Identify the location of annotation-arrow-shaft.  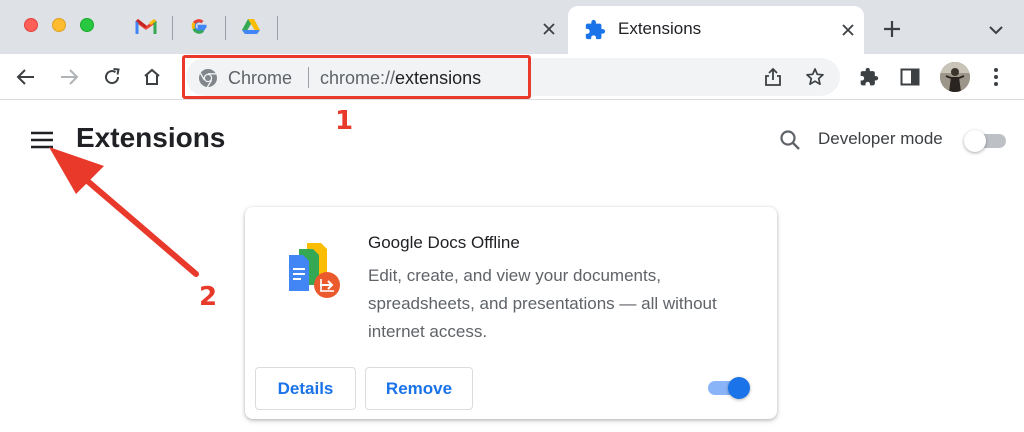
(140, 226).